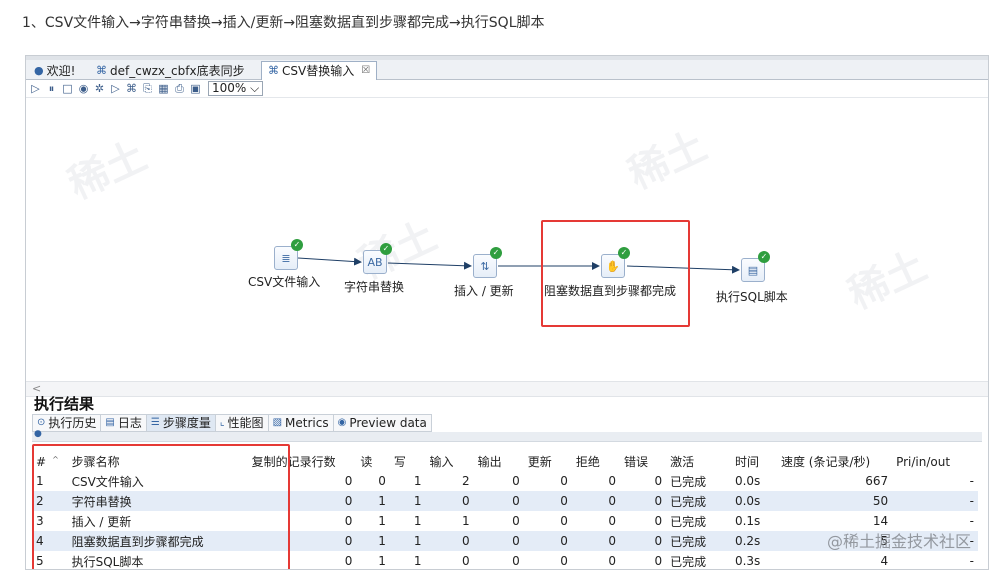 This screenshot has height=570, width=989. I want to click on step-blocking: ✋ ✓, so click(615, 262).